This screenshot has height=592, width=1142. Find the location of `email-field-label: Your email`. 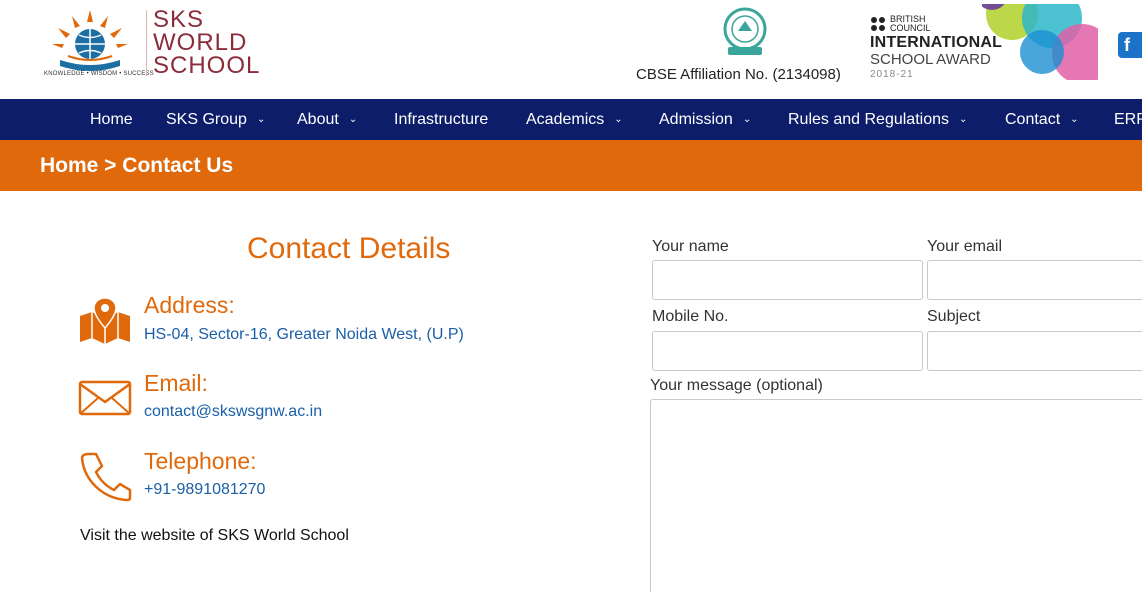

email-field-label: Your email is located at coordinates (965, 246).